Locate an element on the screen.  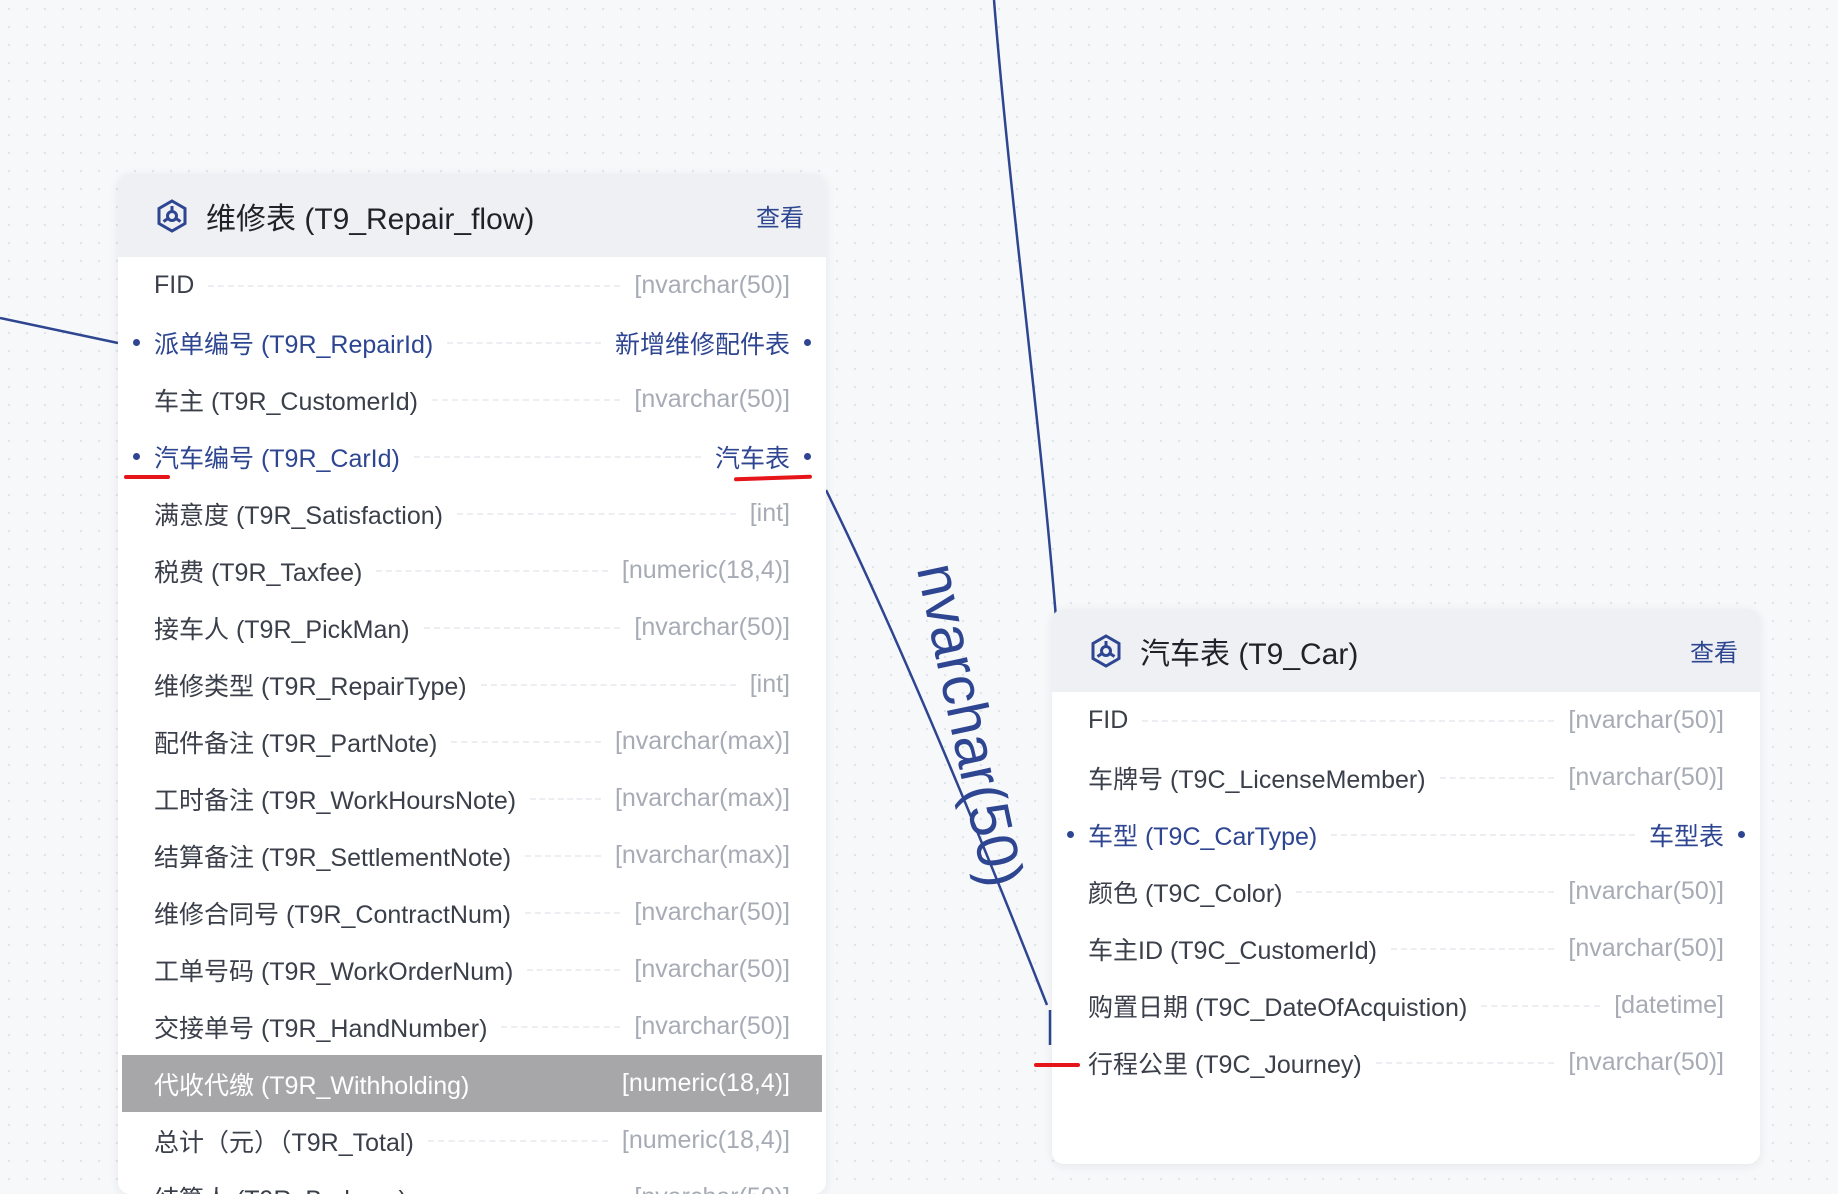
field-row: 购置日期 (T9C_DateOfAcquistion) [datetime] is located at coordinates (1406, 1005).